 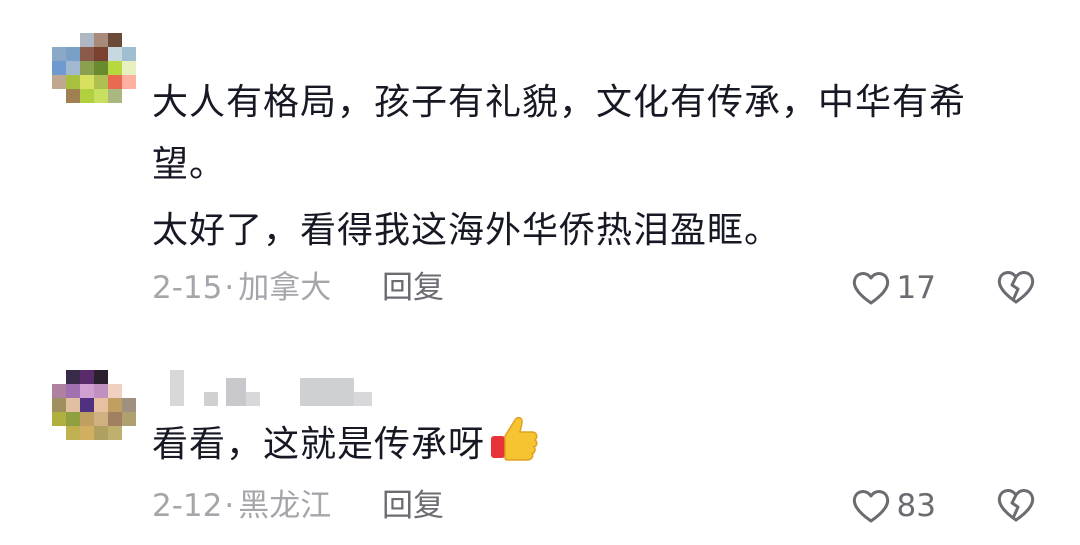 What do you see at coordinates (916, 506) in the screenshot?
I see `like-count: 83` at bounding box center [916, 506].